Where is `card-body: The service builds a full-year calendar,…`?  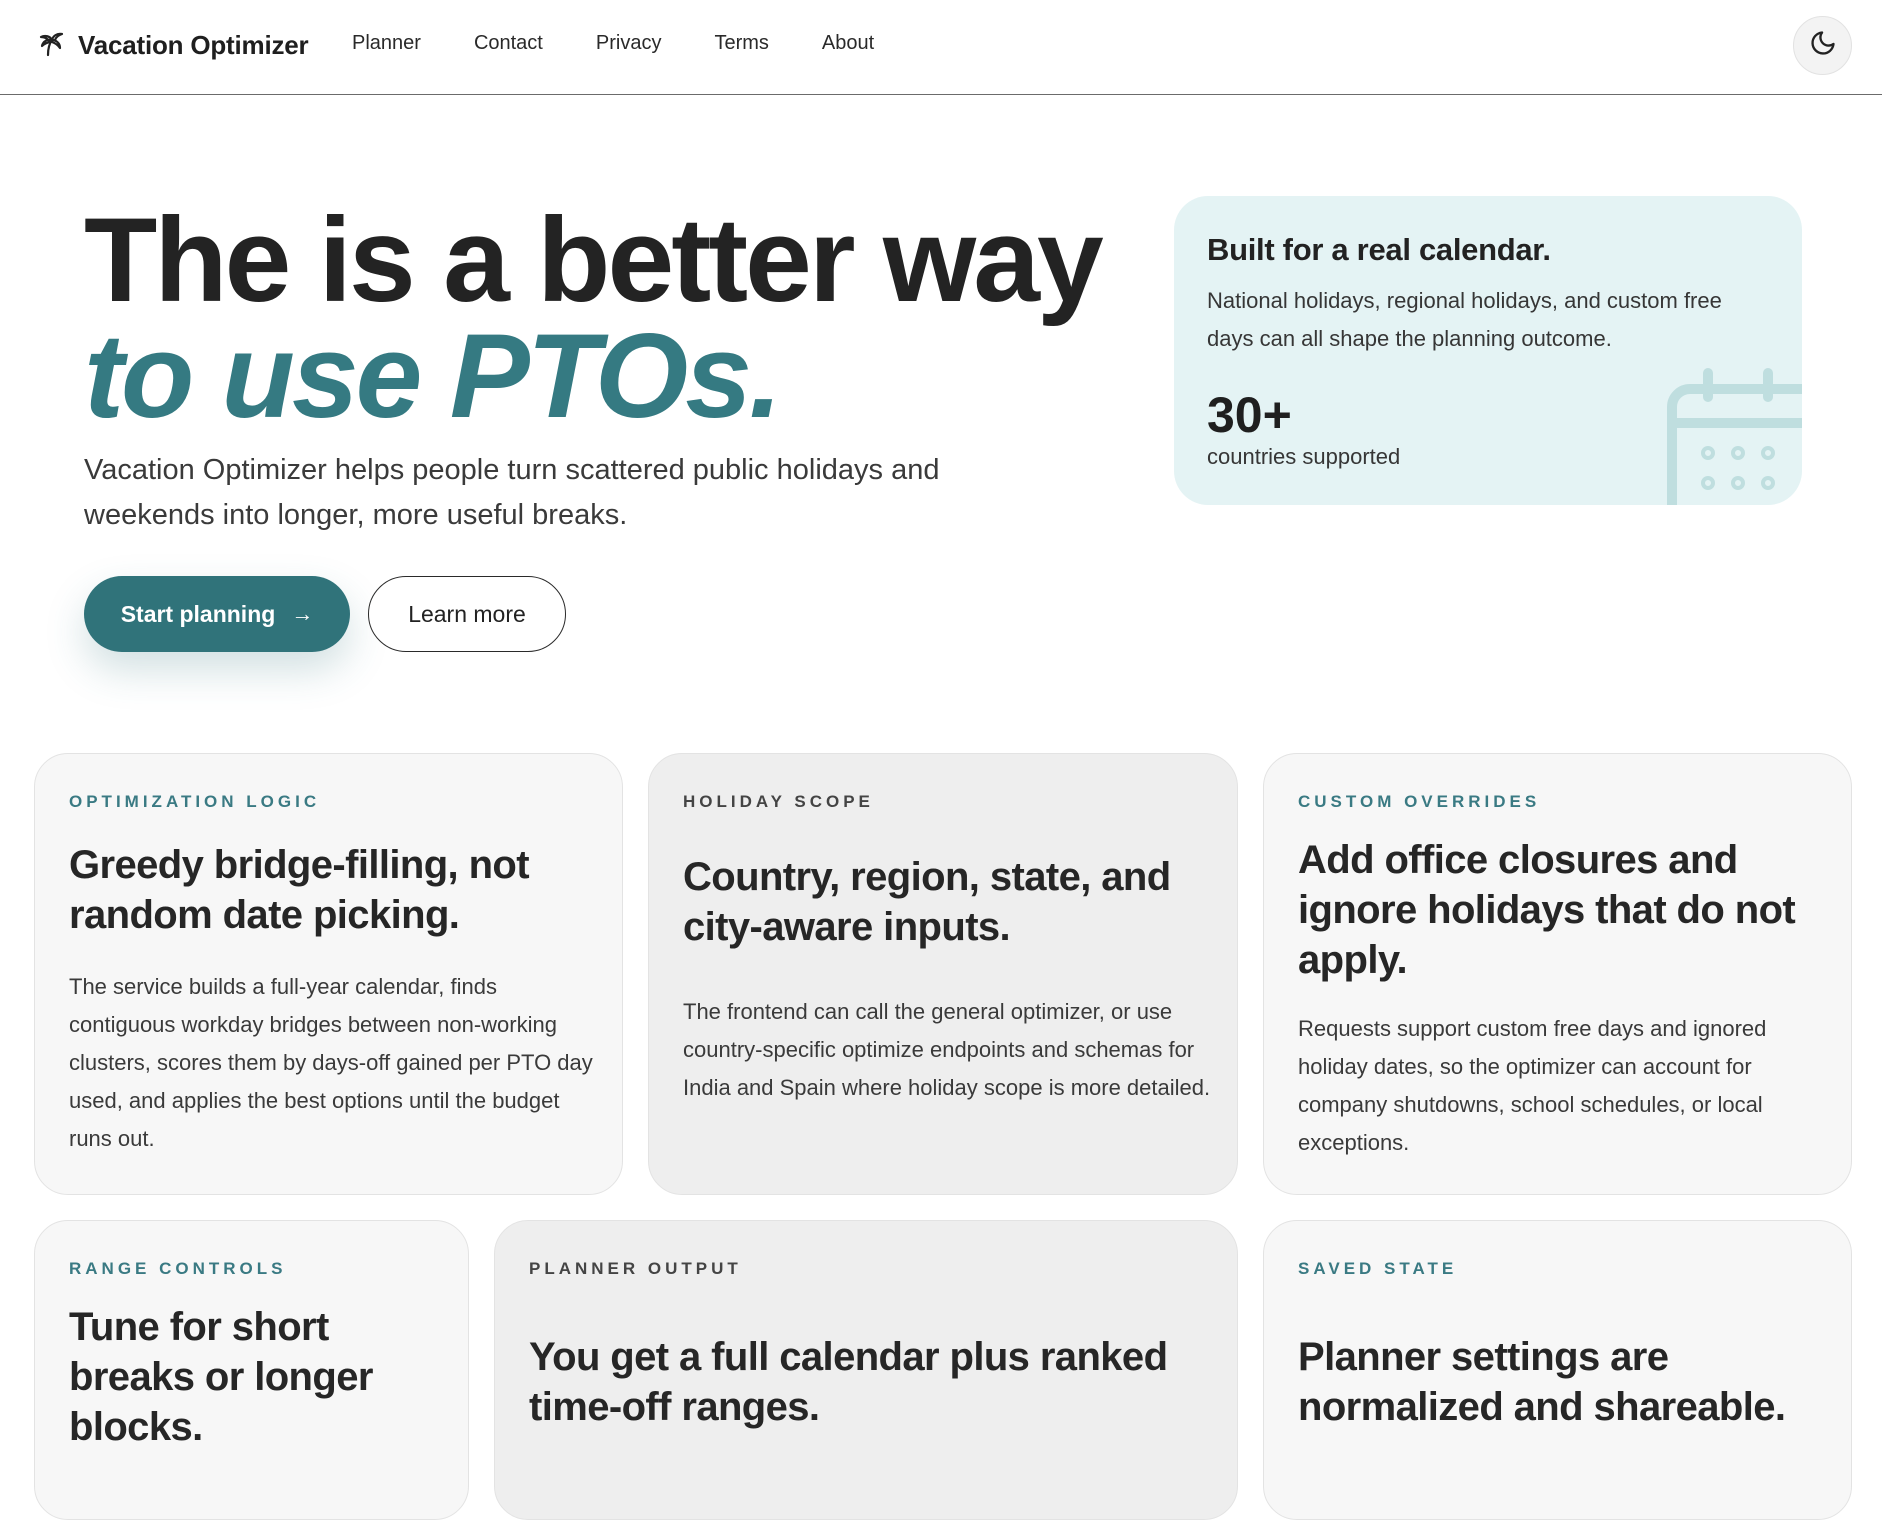 card-body: The service builds a full-year calendar,… is located at coordinates (331, 1062).